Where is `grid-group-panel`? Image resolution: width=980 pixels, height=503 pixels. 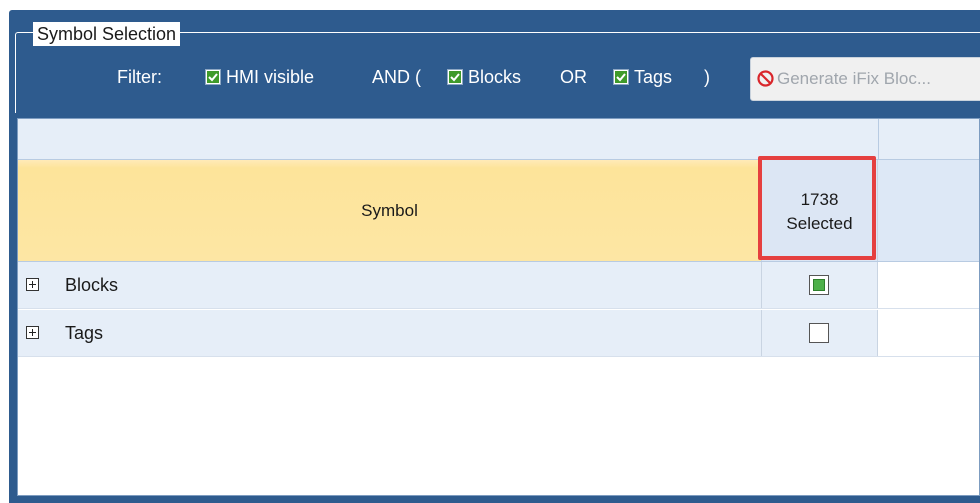 grid-group-panel is located at coordinates (498, 139).